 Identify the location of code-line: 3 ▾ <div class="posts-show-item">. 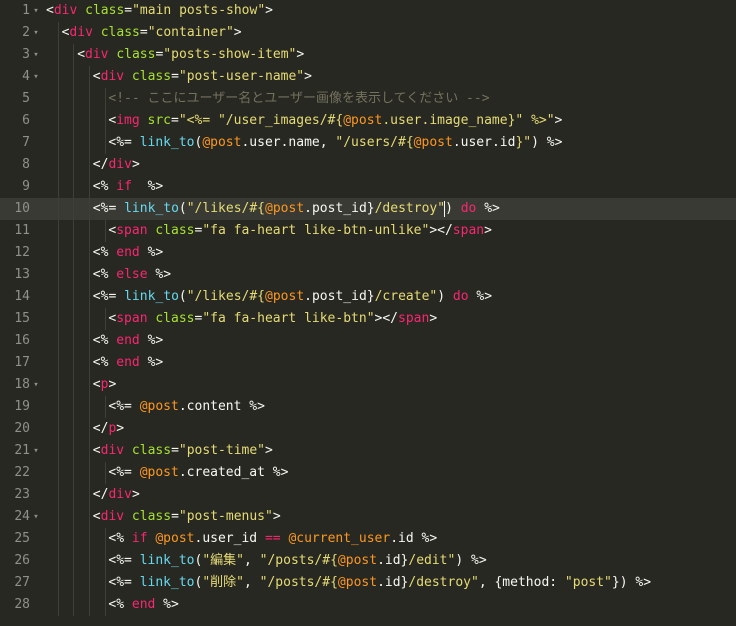
(368, 55).